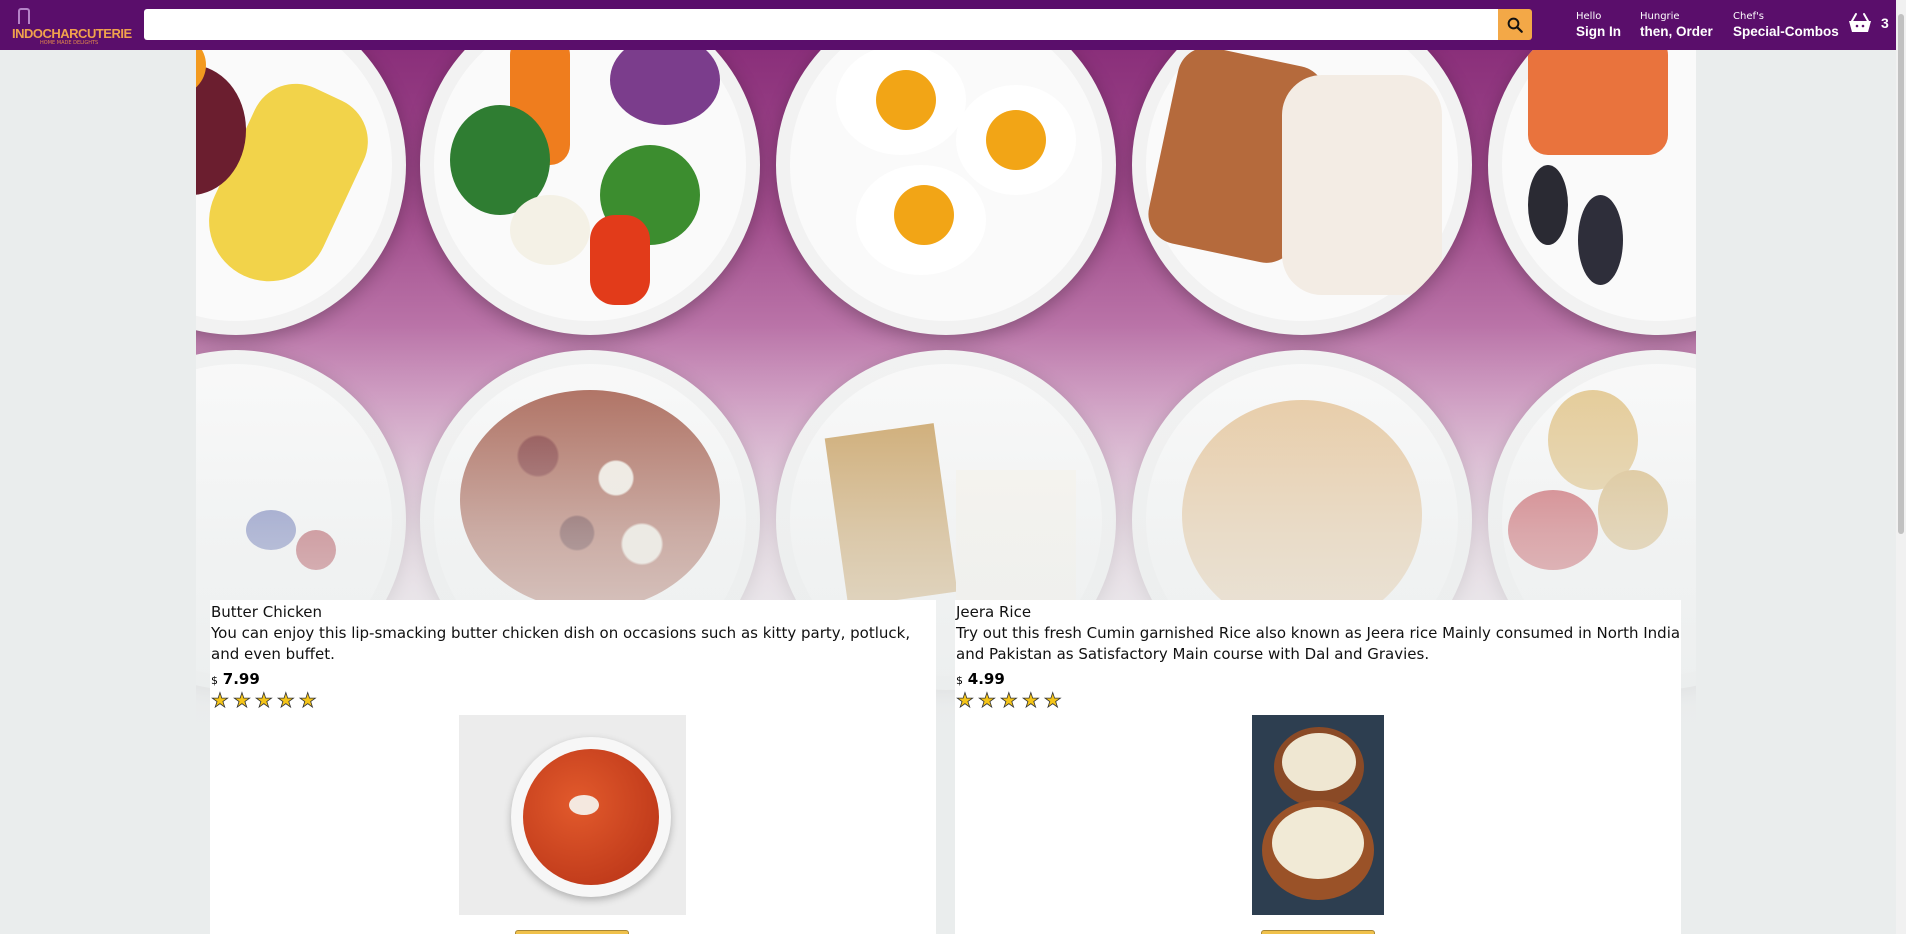  I want to click on product-price: $ 7.99, so click(573, 679).